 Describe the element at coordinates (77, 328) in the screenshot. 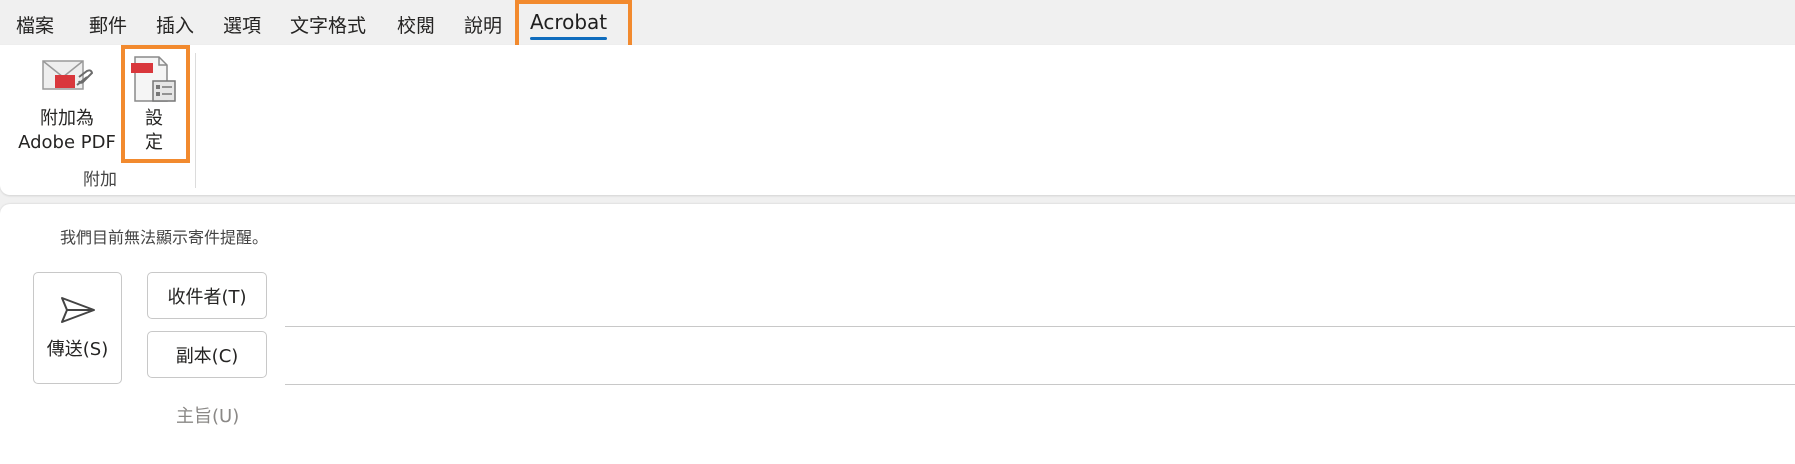

I see `send-button: 傳送(S)` at that location.